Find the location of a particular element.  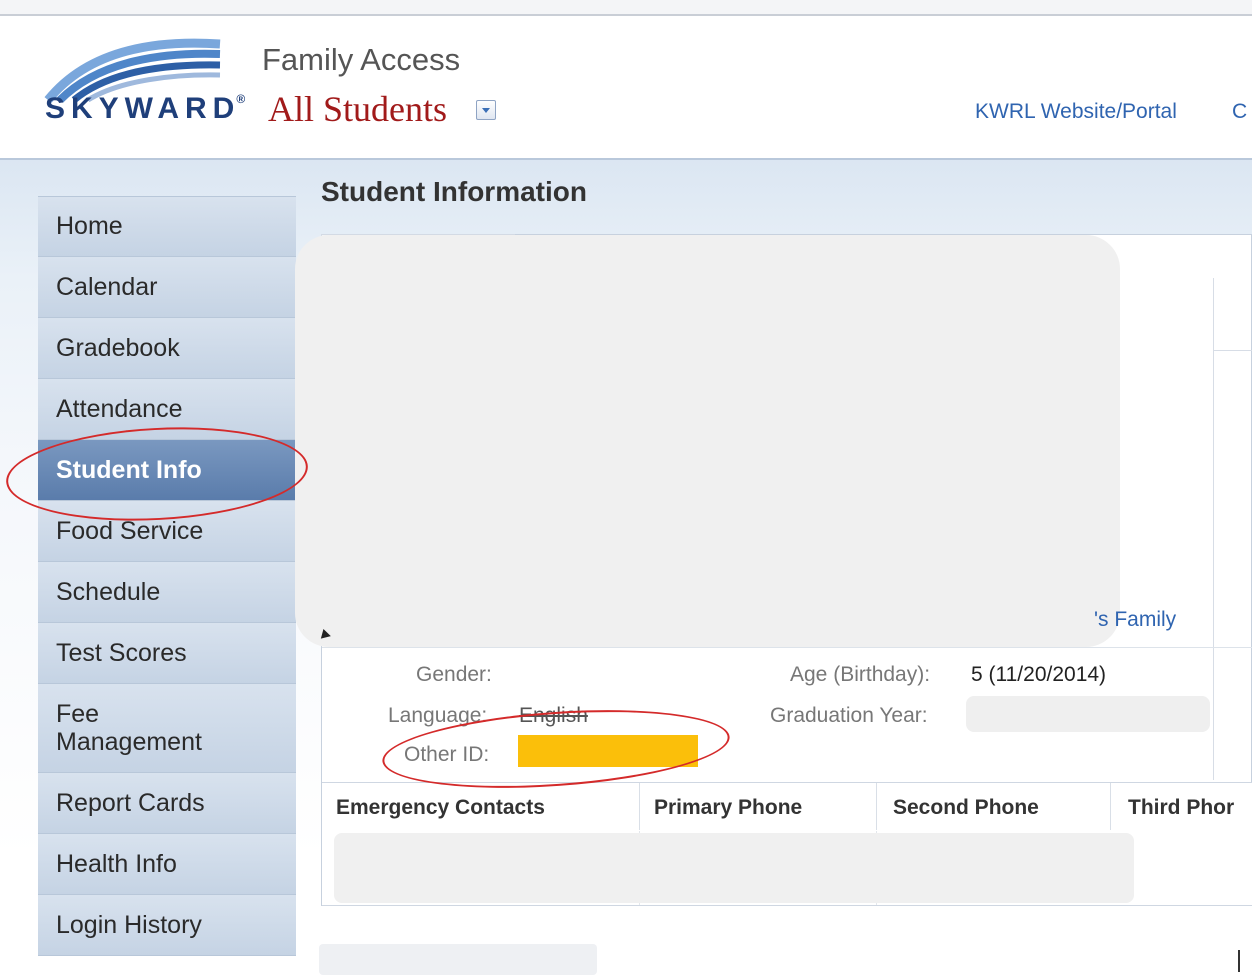

header-link-partial: C is located at coordinates (1239, 112).